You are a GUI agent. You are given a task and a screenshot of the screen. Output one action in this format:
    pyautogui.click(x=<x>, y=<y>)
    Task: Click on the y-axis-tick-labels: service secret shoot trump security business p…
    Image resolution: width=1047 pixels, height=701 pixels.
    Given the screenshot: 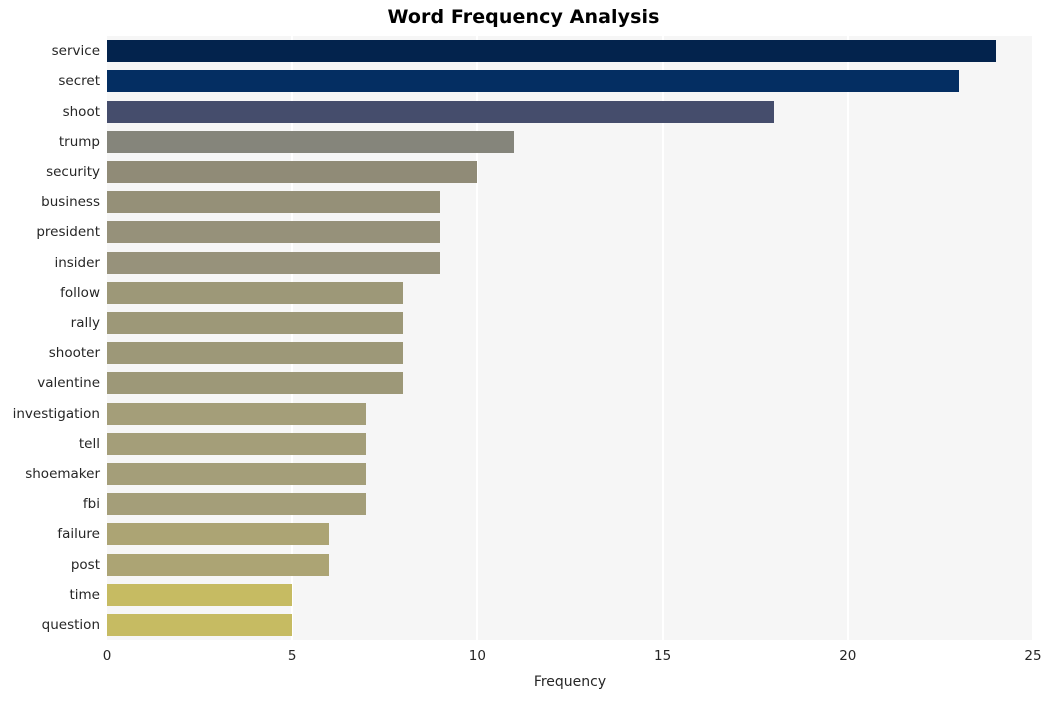 What is the action you would take?
    pyautogui.click(x=50, y=338)
    